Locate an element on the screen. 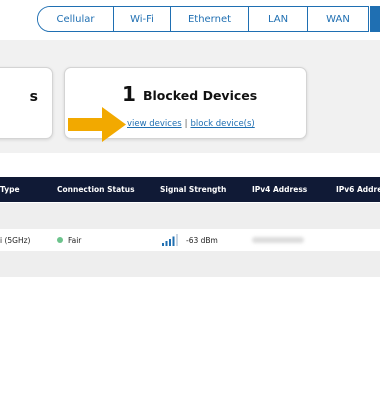  cell-type: i (5GHz) is located at coordinates (15, 240).